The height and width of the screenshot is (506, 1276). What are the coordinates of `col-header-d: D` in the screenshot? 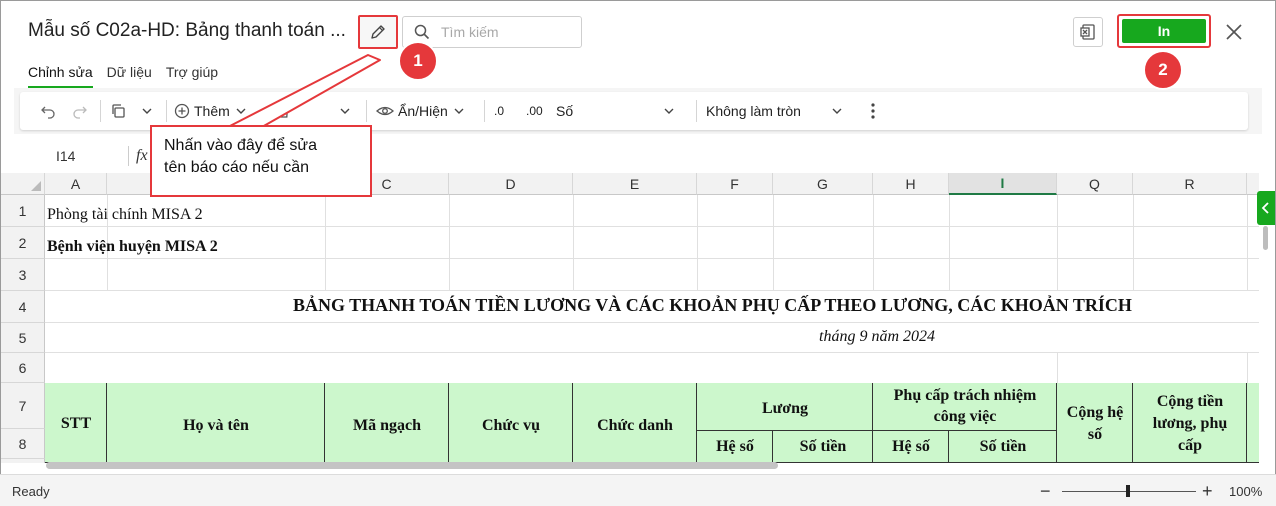 It's located at (511, 184).